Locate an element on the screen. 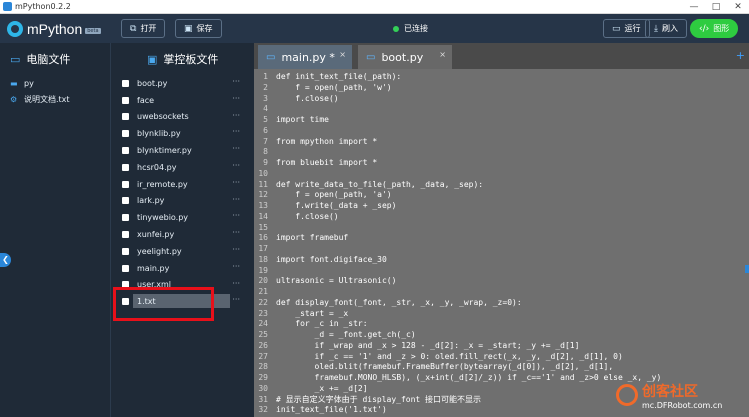 This screenshot has height=417, width=749. board-file-label: boot.py is located at coordinates (152, 83).